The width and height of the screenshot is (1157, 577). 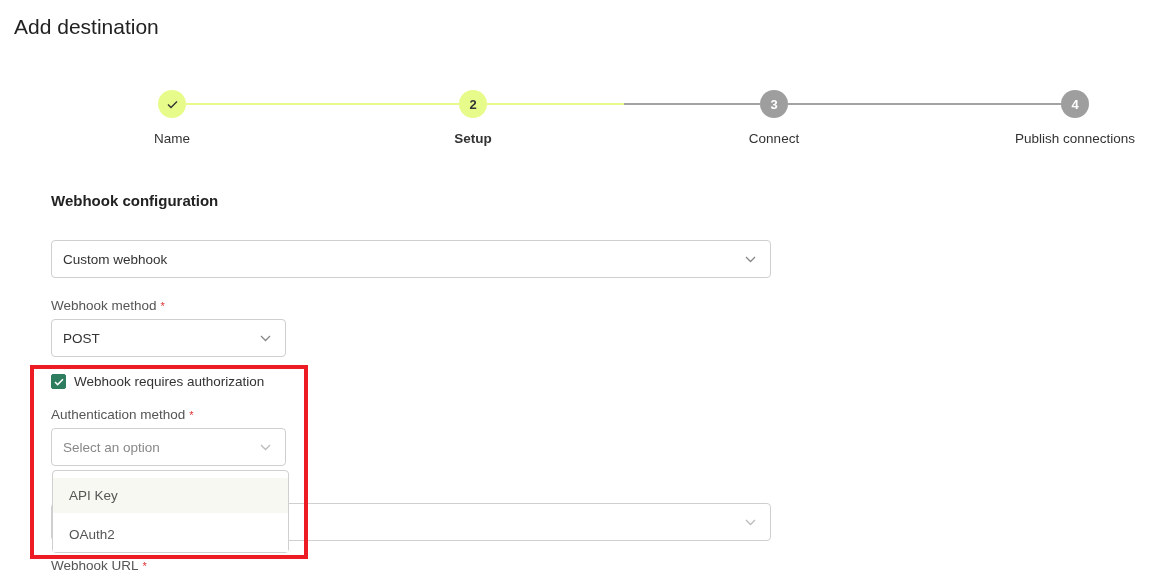 I want to click on step-label: Setup, so click(x=473, y=138).